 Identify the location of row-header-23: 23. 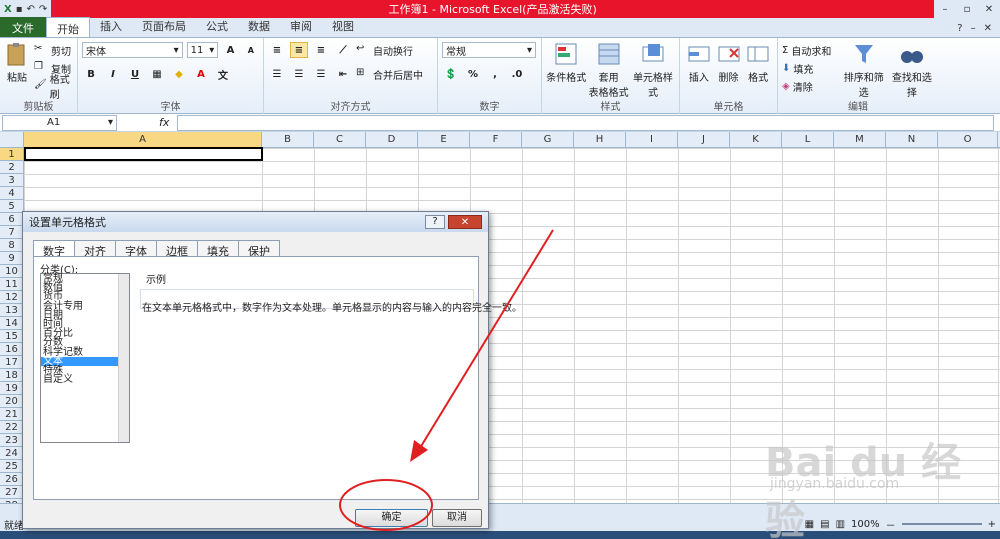
(12, 440).